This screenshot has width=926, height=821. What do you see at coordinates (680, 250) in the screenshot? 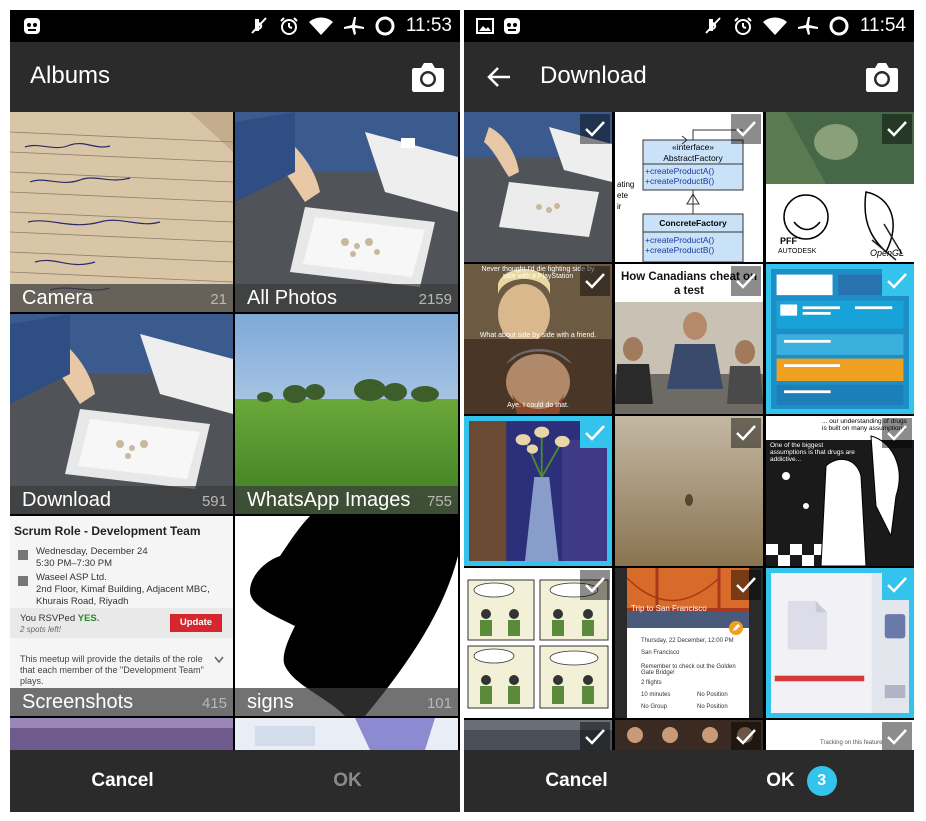
I see `uml-label: +createProductB()` at bounding box center [680, 250].